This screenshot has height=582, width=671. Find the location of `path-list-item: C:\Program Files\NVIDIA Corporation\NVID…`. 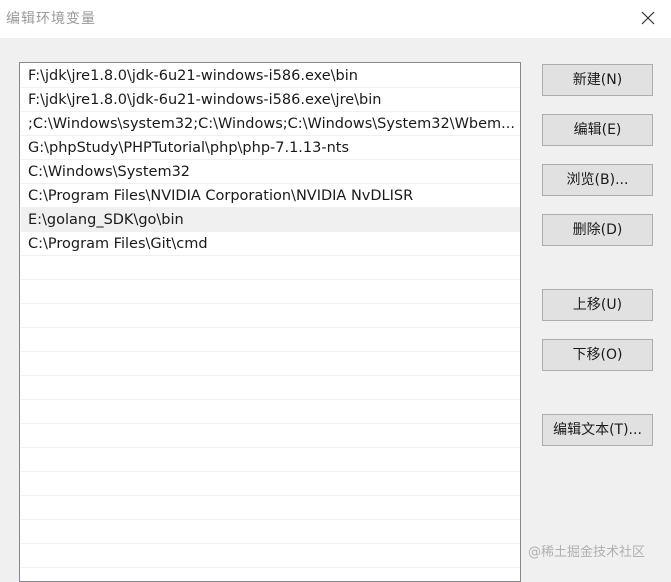

path-list-item: C:\Program Files\NVIDIA Corporation\NVID… is located at coordinates (270, 196).